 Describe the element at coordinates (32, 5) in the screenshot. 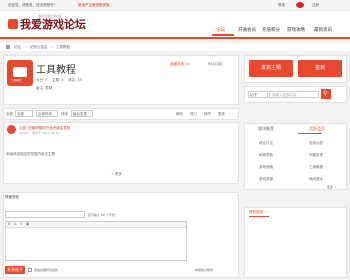

I see `top-welcome: 欢迎您，请登录，还没有账号？` at that location.